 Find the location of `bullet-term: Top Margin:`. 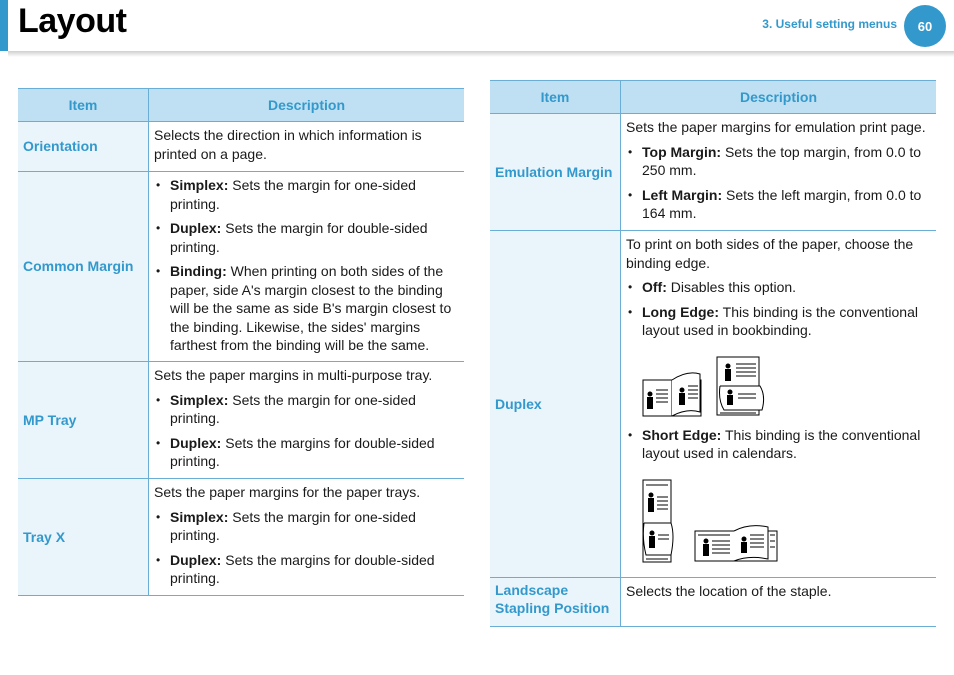

bullet-term: Top Margin: is located at coordinates (682, 151).